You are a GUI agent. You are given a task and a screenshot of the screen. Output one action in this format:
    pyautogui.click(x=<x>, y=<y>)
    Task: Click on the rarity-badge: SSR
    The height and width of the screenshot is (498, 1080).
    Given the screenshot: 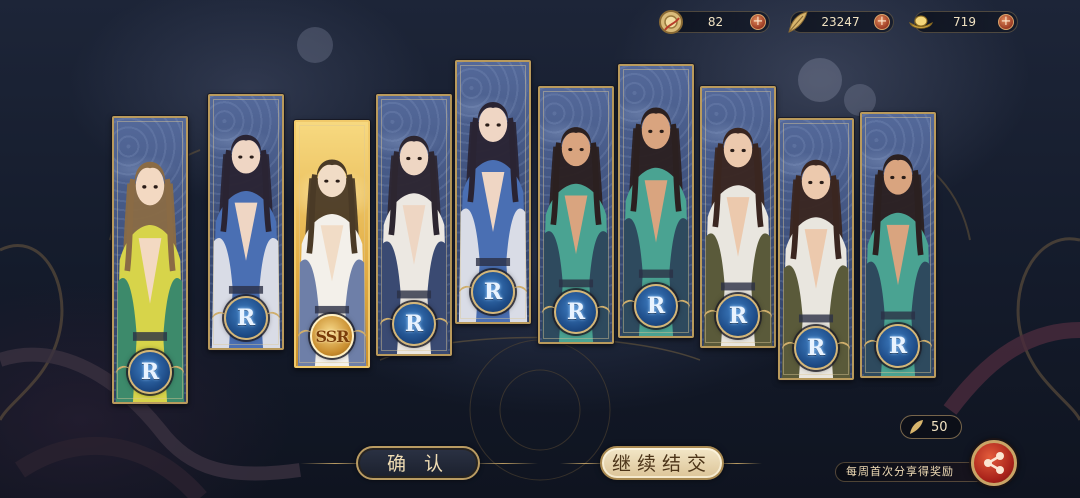 What is the action you would take?
    pyautogui.click(x=332, y=336)
    